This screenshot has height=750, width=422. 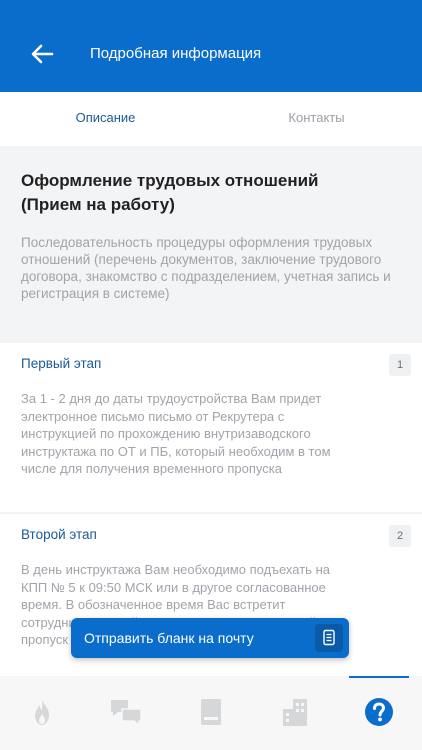 What do you see at coordinates (42, 712) in the screenshot?
I see `fire-icon` at bounding box center [42, 712].